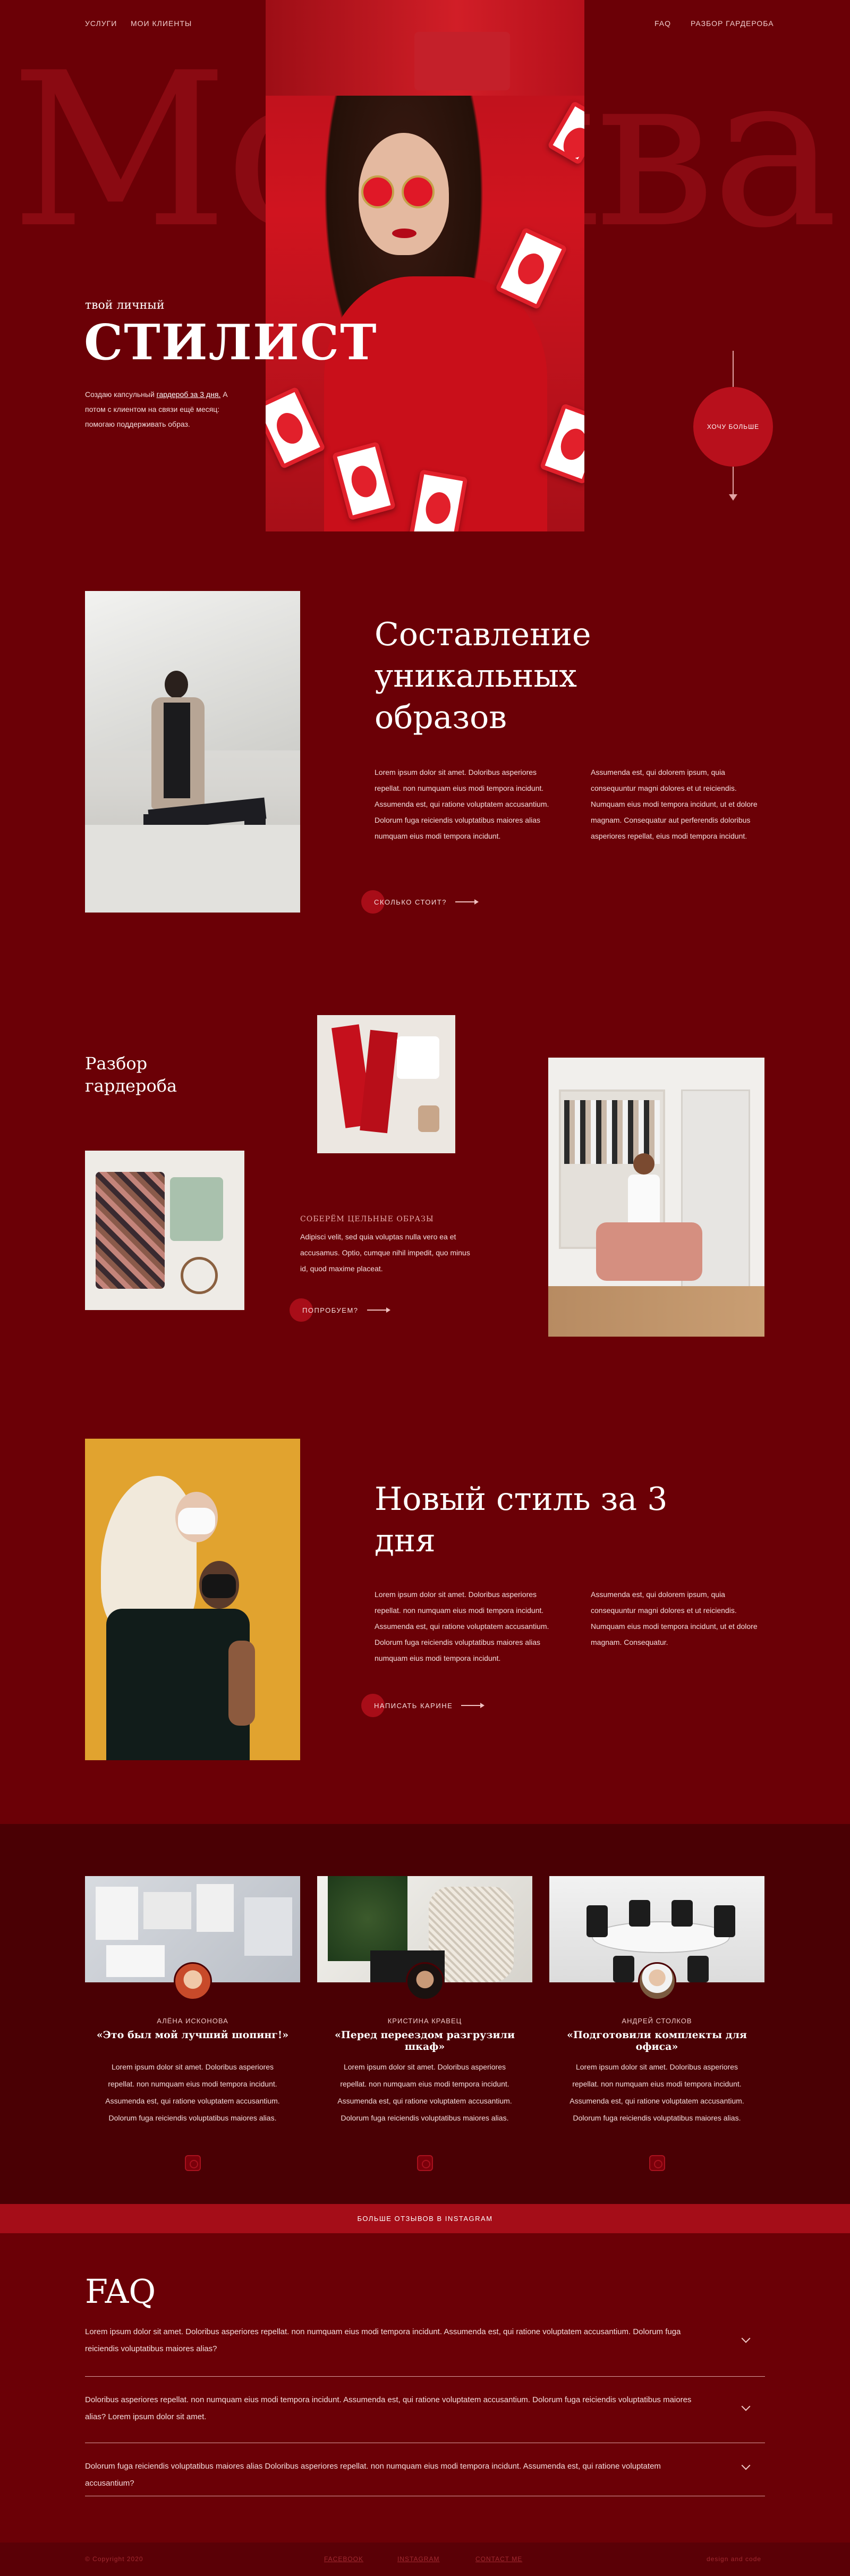 The image size is (850, 2576). Describe the element at coordinates (656, 1197) in the screenshot. I see `section2-photo-closet` at that location.